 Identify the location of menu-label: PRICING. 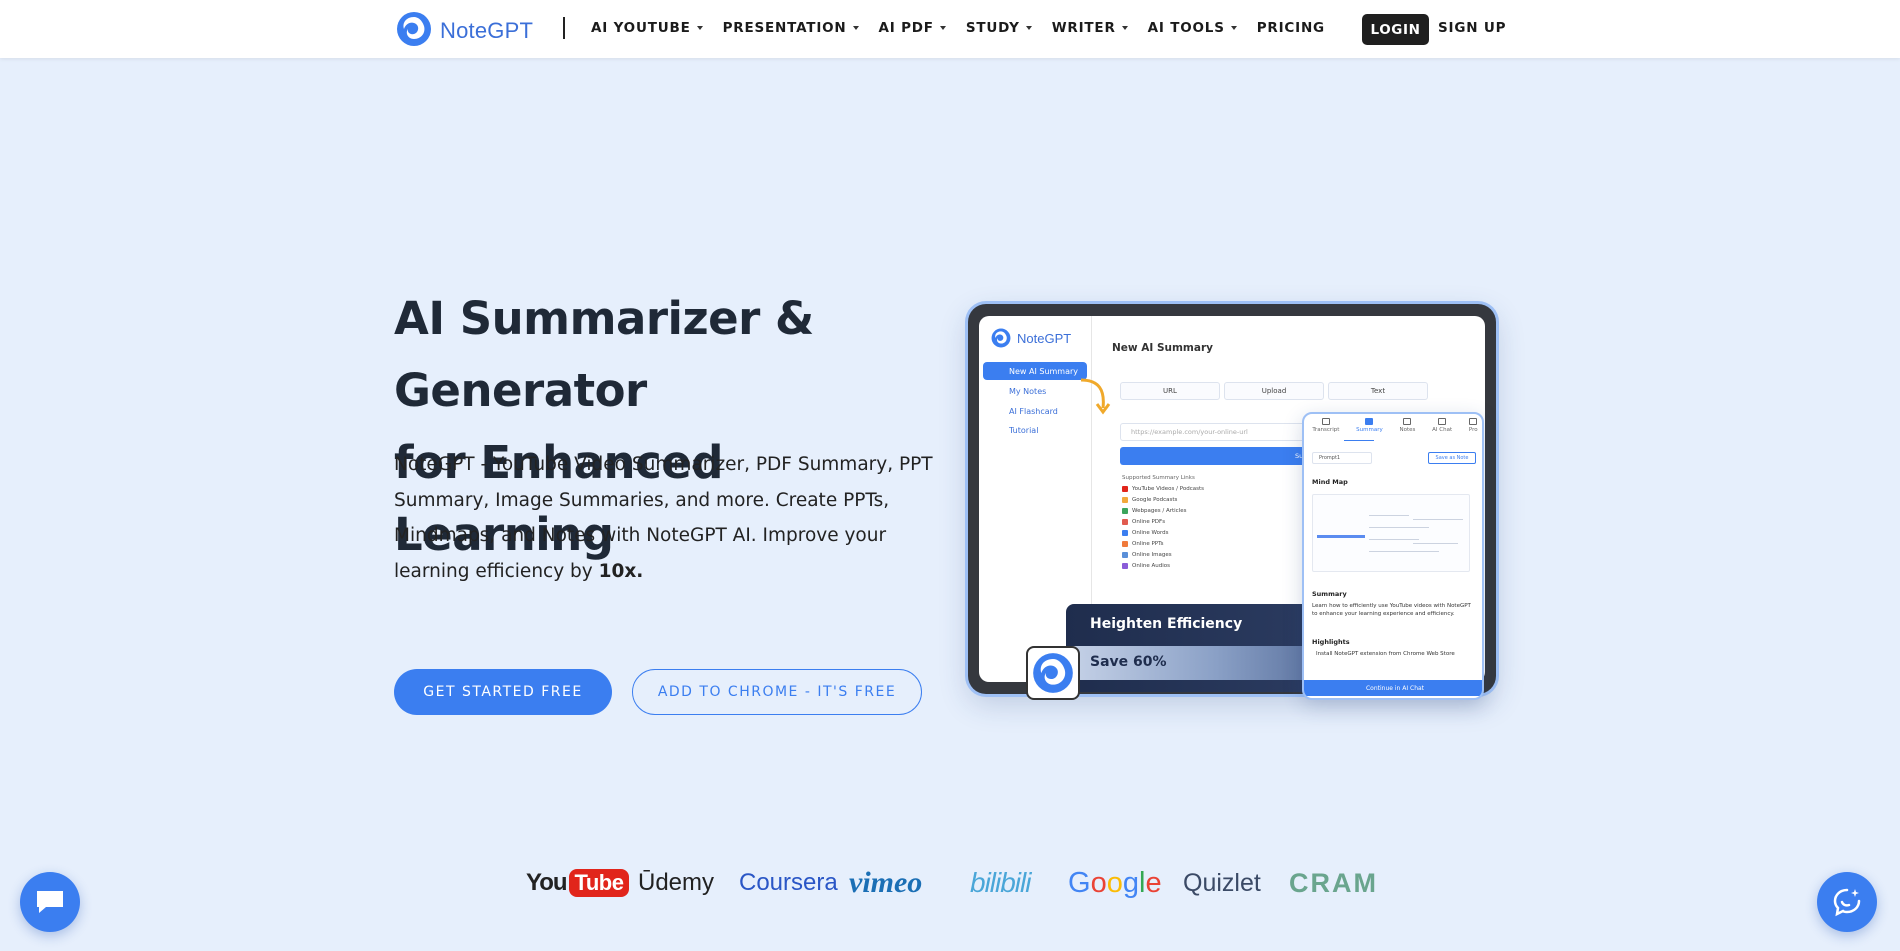
(1290, 28).